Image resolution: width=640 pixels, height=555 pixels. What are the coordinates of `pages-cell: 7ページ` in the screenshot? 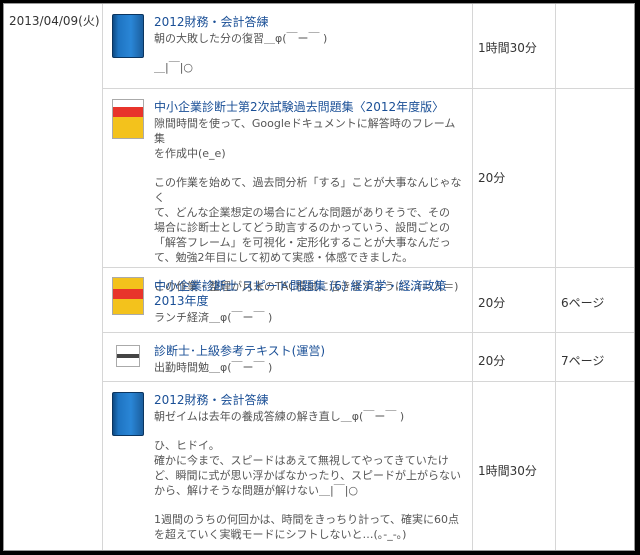 It's located at (595, 357).